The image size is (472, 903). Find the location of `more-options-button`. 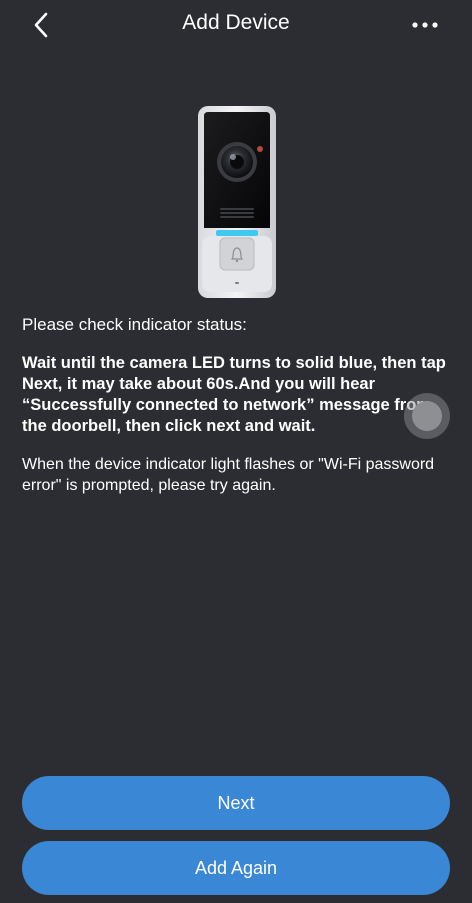

more-options-button is located at coordinates (425, 25).